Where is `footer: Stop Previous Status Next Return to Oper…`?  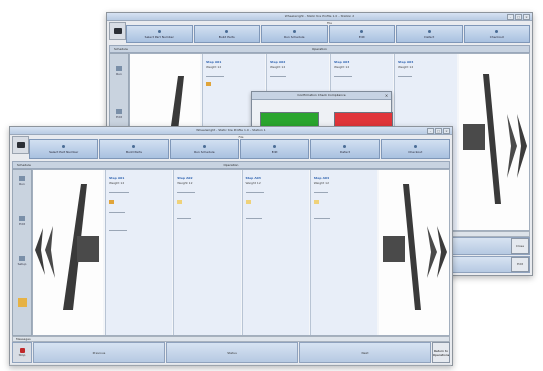
footer: Stop Previous Status Next Return to Oper… is located at coordinates (231, 352).